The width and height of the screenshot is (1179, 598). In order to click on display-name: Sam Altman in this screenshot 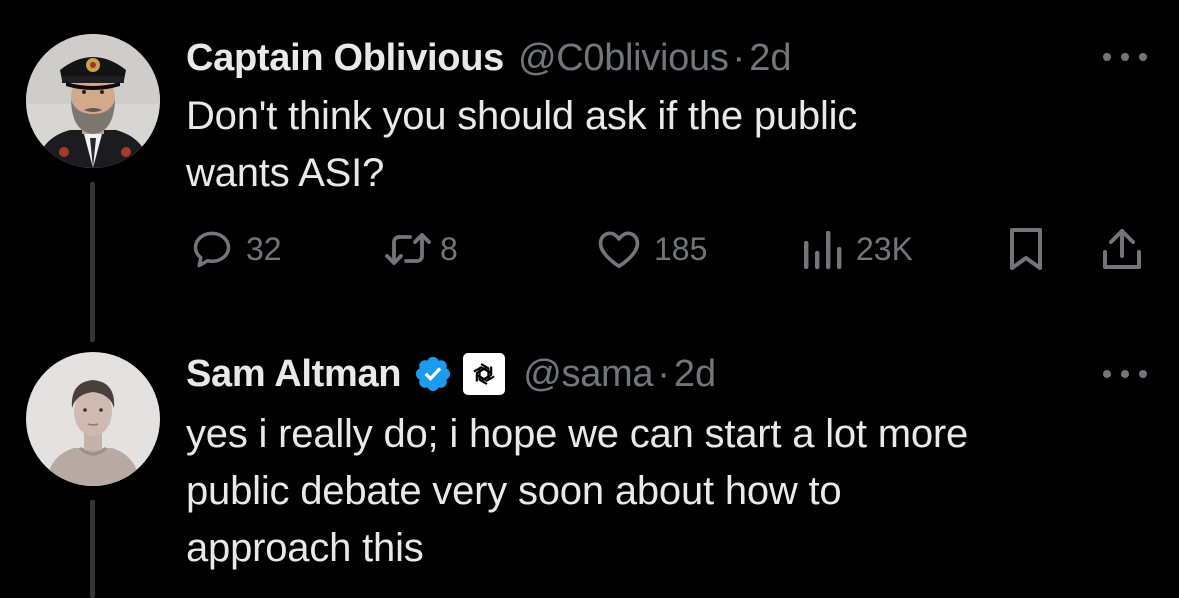, I will do `click(294, 374)`.